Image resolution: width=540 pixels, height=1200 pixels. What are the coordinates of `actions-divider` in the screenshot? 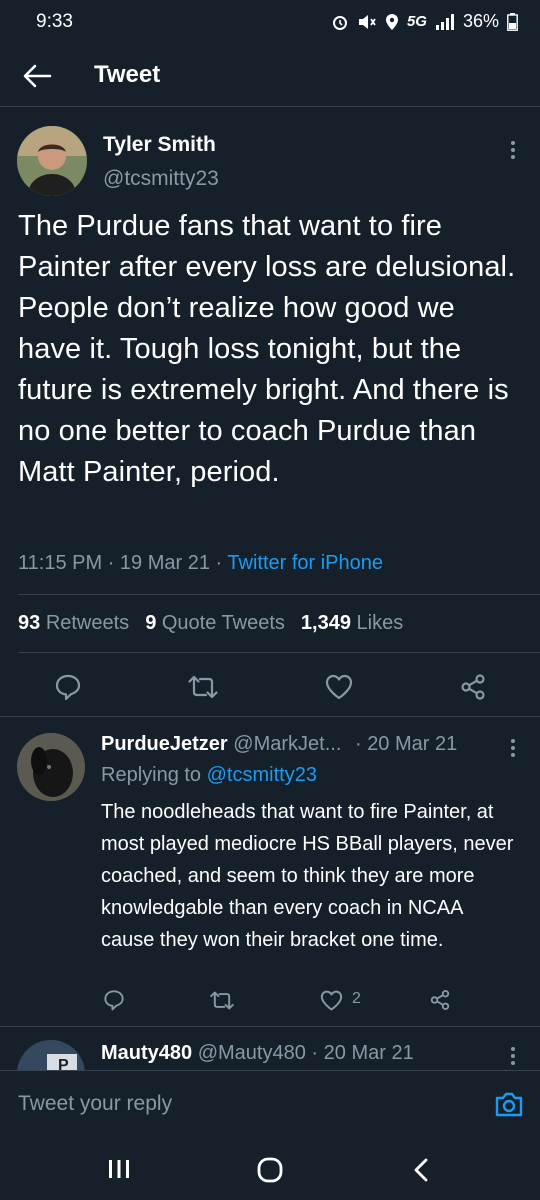 It's located at (270, 716).